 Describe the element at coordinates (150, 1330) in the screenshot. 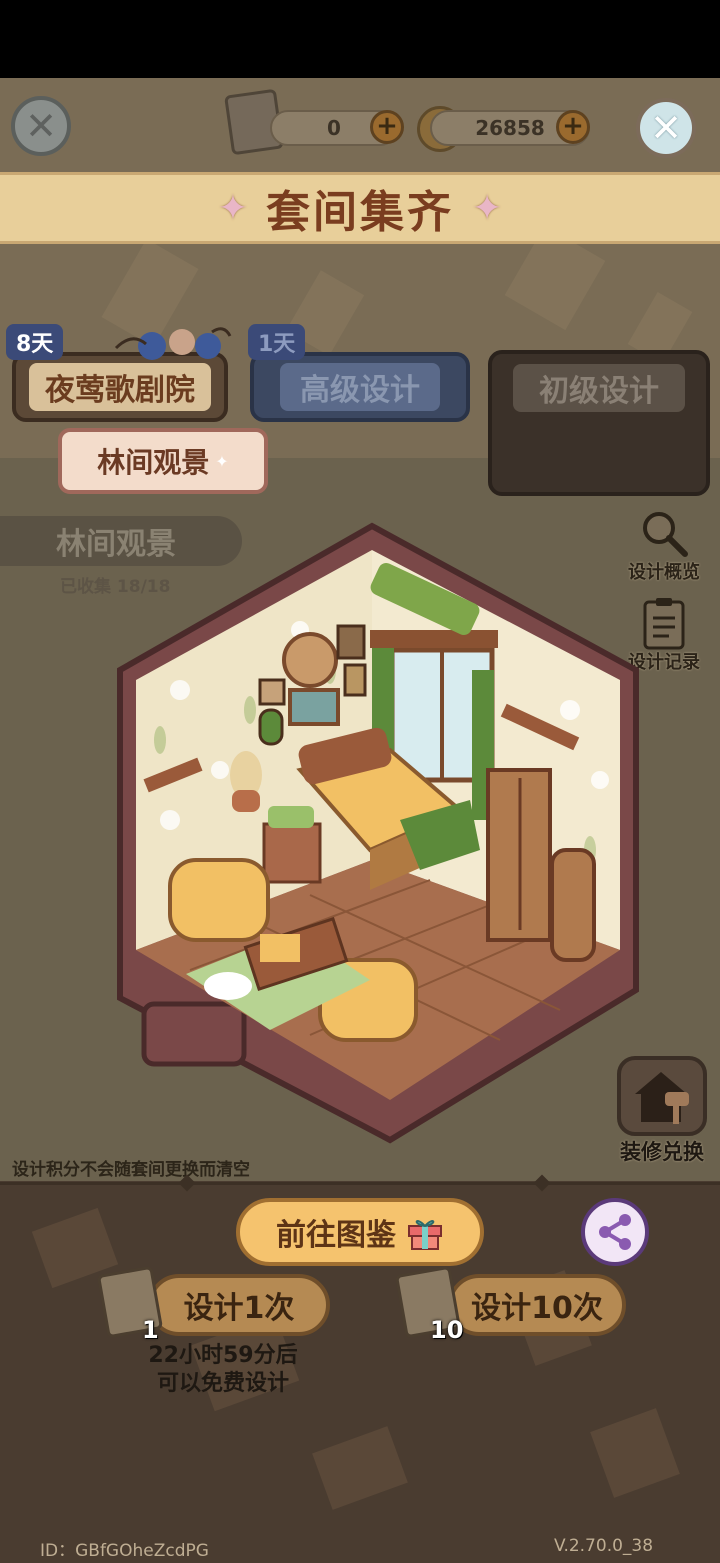

I see `design-once-cost: 1` at that location.